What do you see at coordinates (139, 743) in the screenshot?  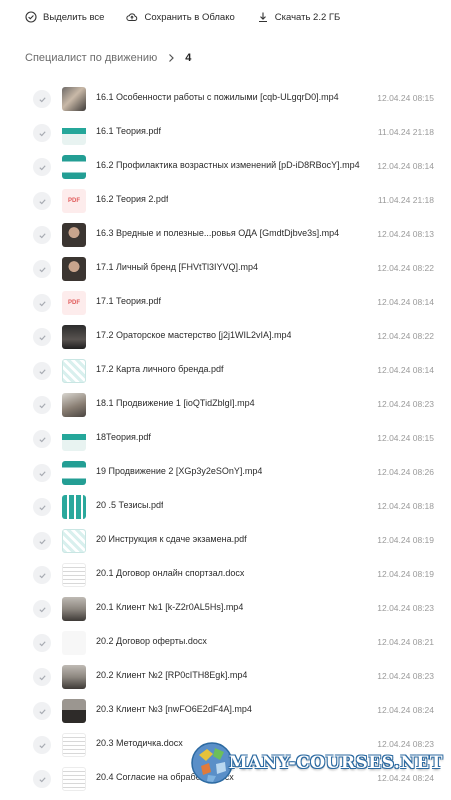 I see `file-name: 20.3 Методичка.docx` at bounding box center [139, 743].